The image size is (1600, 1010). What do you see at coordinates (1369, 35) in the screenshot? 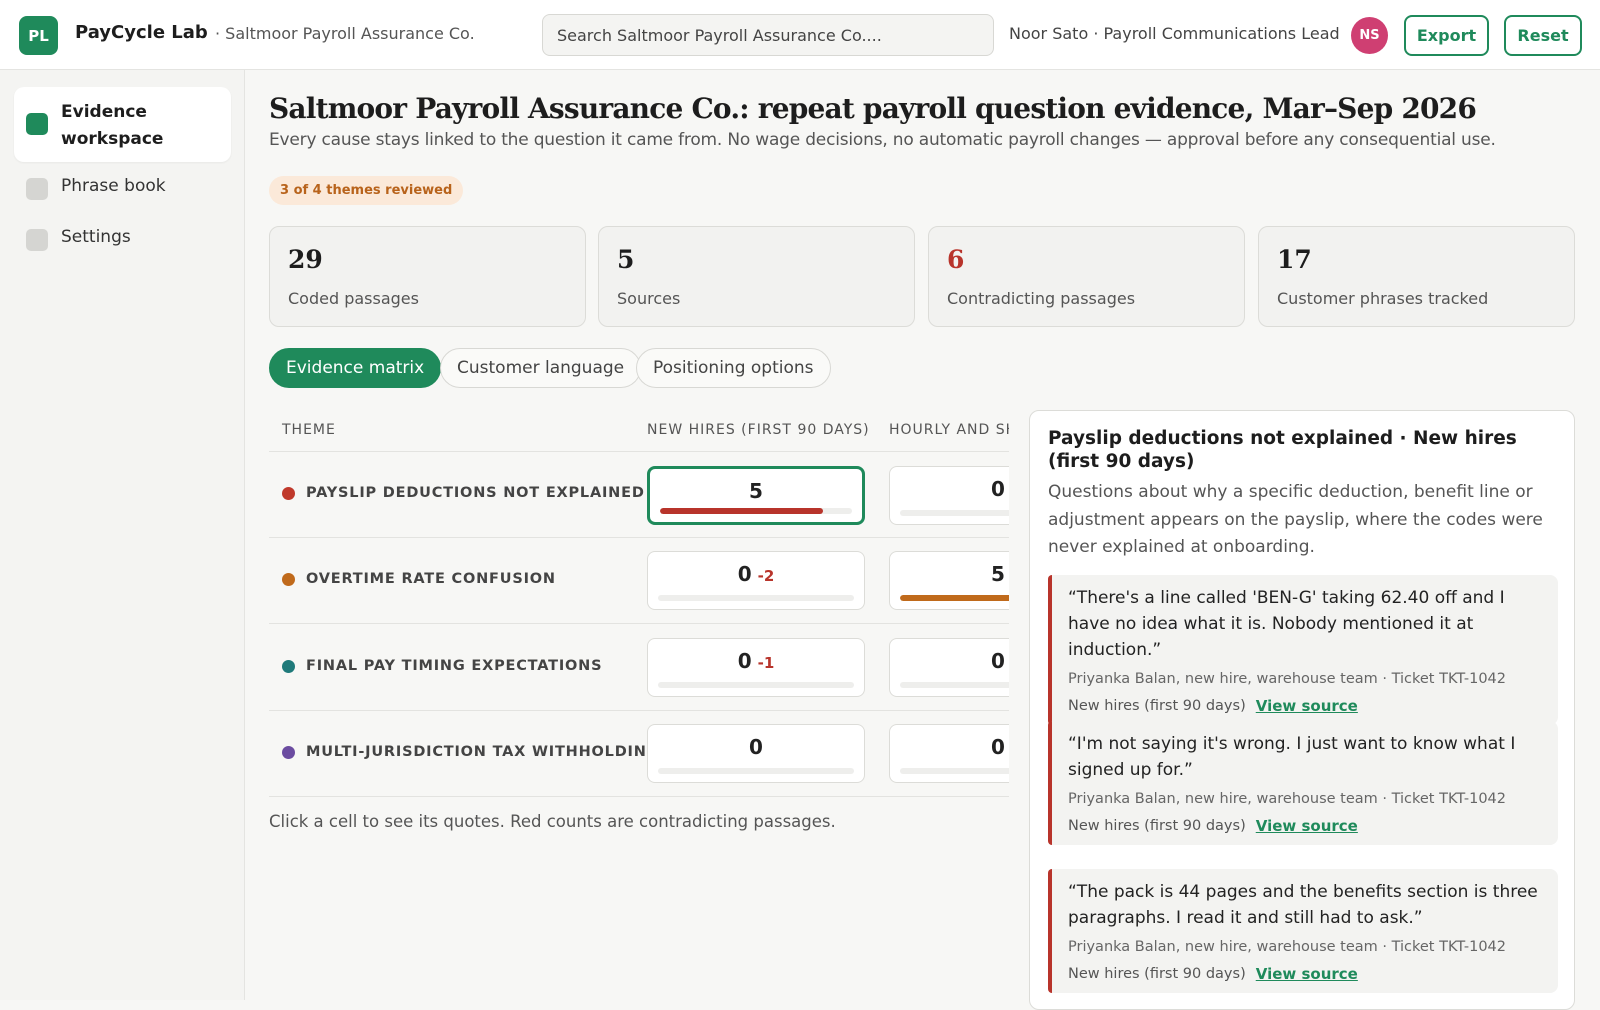
I see `avatar: NS` at bounding box center [1369, 35].